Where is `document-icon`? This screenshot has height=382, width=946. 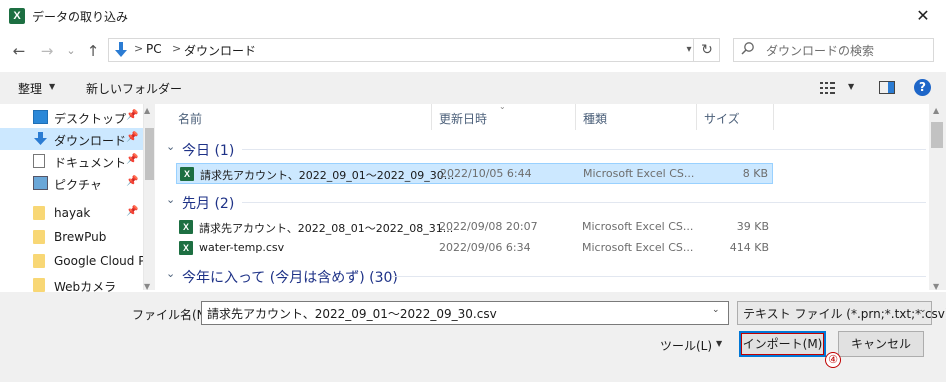
document-icon is located at coordinates (39, 161).